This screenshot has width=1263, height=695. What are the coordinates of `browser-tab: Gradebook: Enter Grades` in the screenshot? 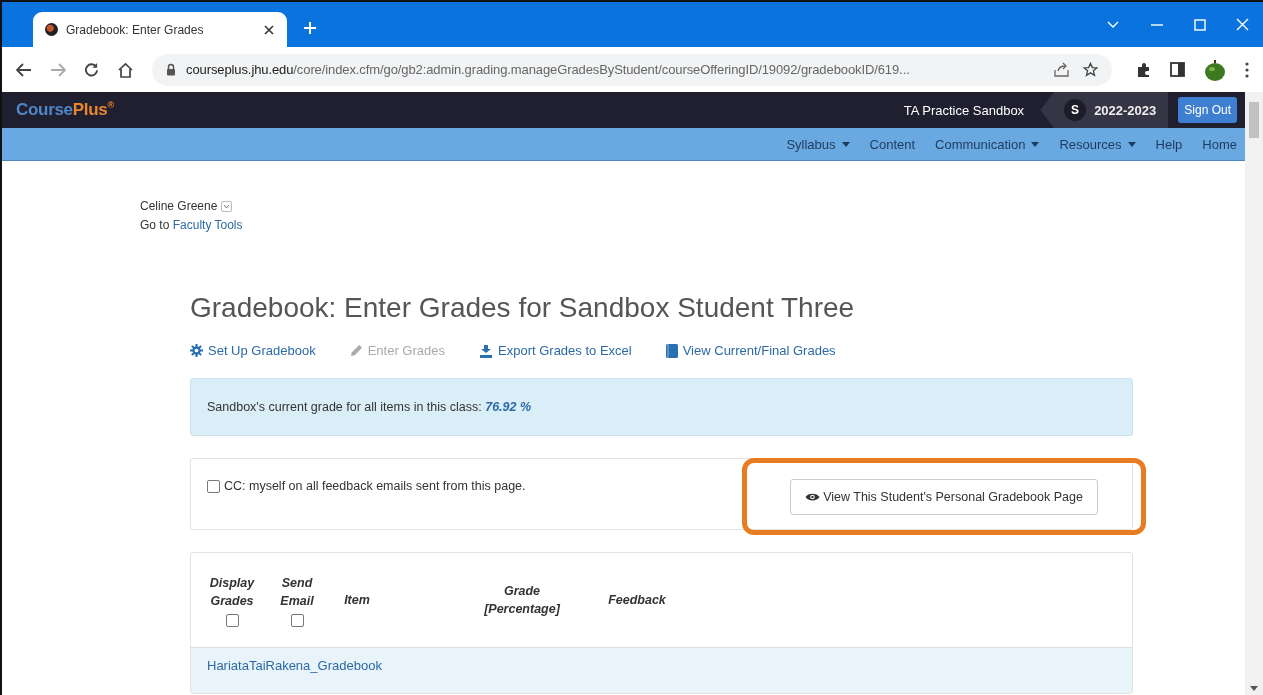 It's located at (160, 29).